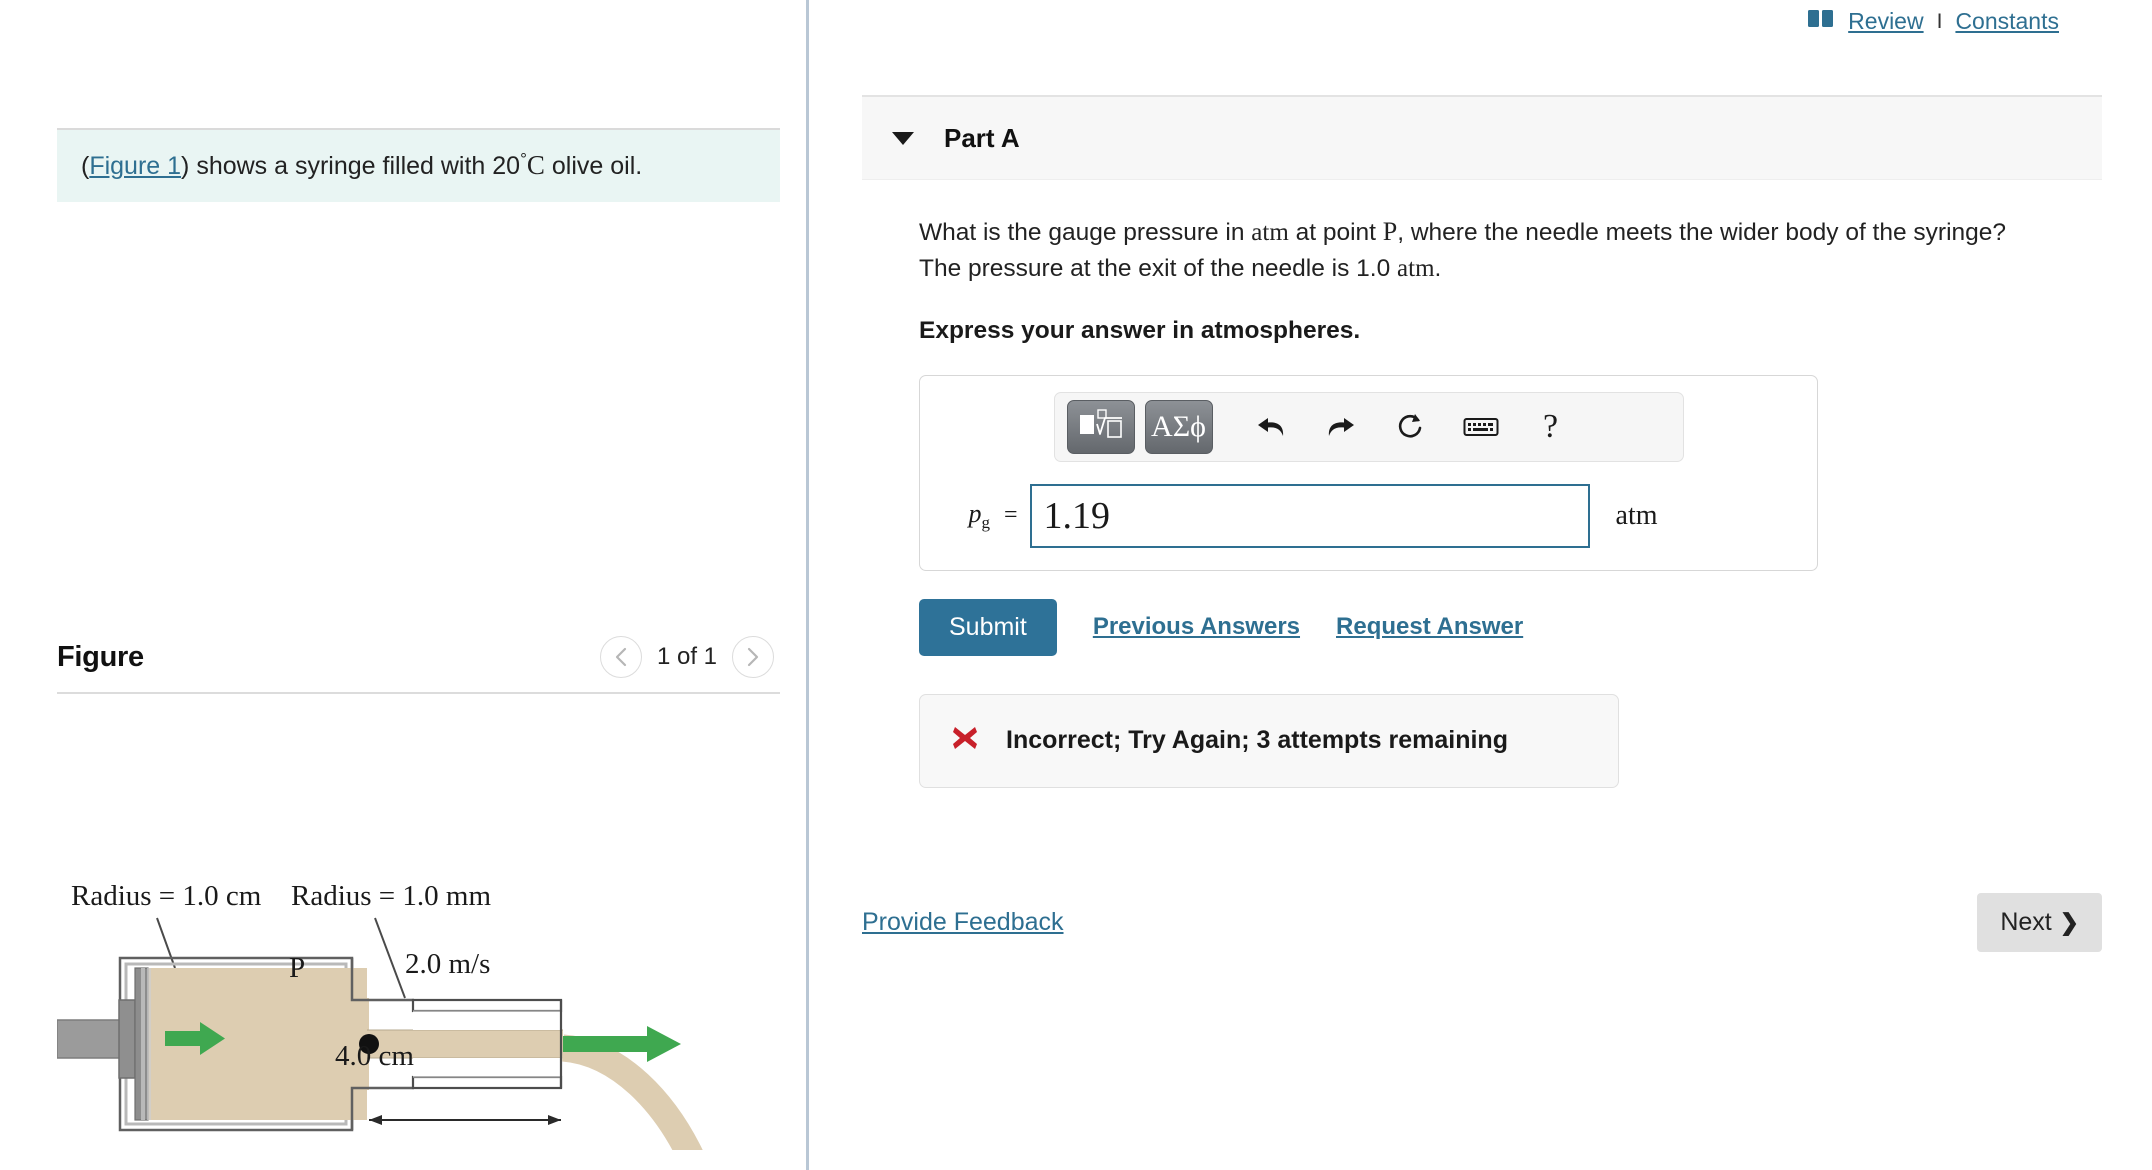 This screenshot has height=1170, width=2152. I want to click on question-seg-1: What is the gauge pressure in, so click(1085, 232).